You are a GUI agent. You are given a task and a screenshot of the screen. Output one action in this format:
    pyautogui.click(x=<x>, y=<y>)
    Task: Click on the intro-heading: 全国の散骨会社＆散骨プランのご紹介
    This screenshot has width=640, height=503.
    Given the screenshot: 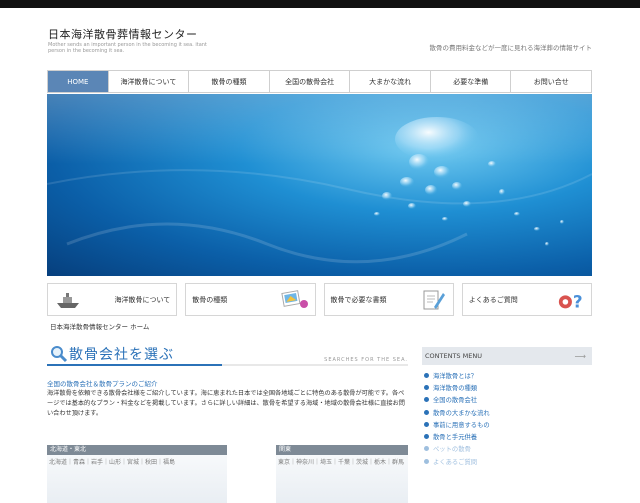 What is the action you would take?
    pyautogui.click(x=102, y=384)
    